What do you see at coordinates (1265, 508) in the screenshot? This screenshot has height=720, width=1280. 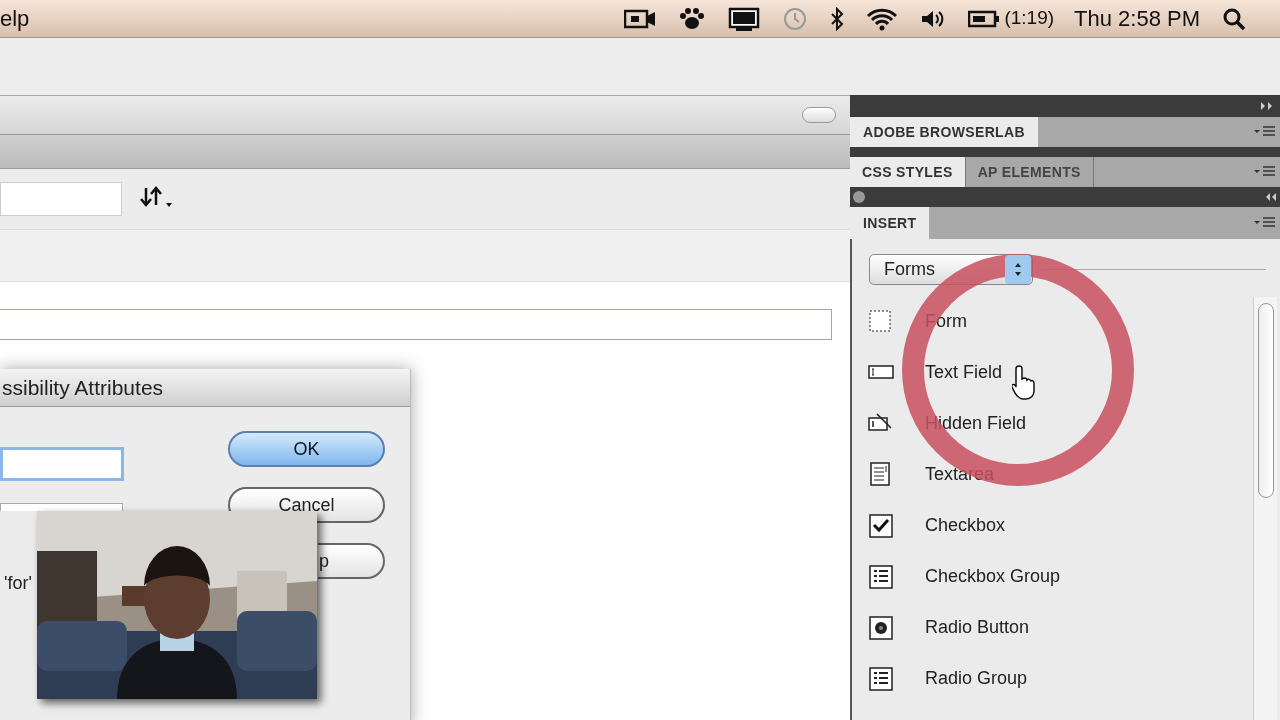 I see `scroll-bar` at bounding box center [1265, 508].